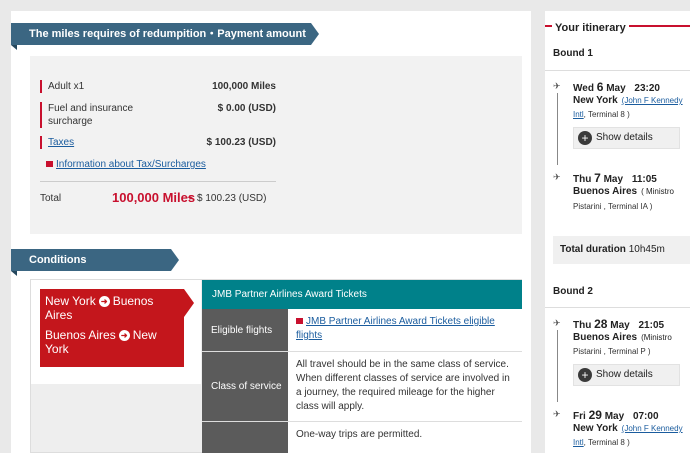 This screenshot has height=453, width=690. I want to click on divider, so click(158, 181).